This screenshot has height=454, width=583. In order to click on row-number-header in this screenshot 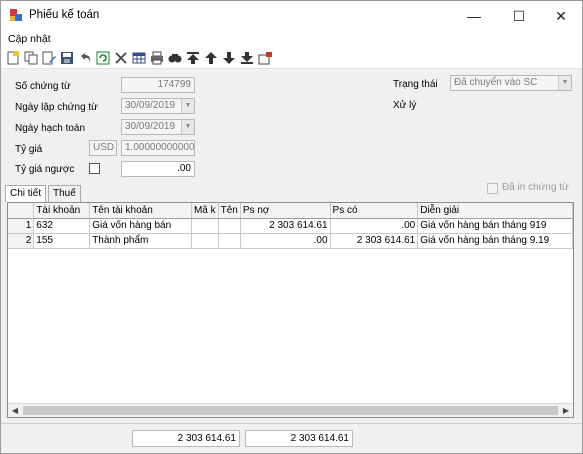, I will do `click(21, 211)`.